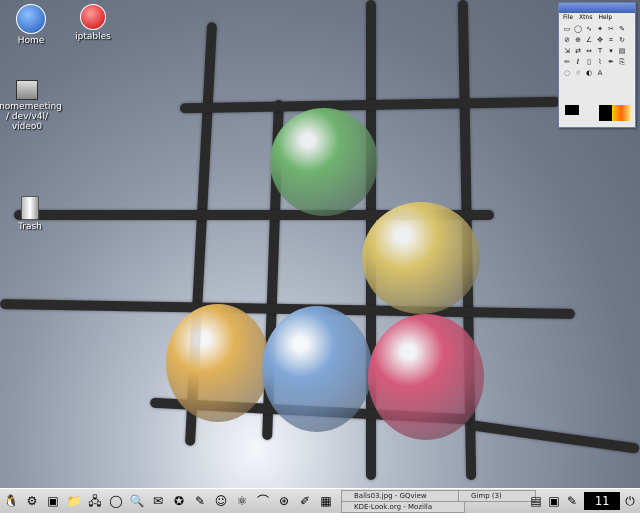 The image size is (640, 528). Describe the element at coordinates (602, 509) in the screenshot. I see `clock: 11 42` at that location.